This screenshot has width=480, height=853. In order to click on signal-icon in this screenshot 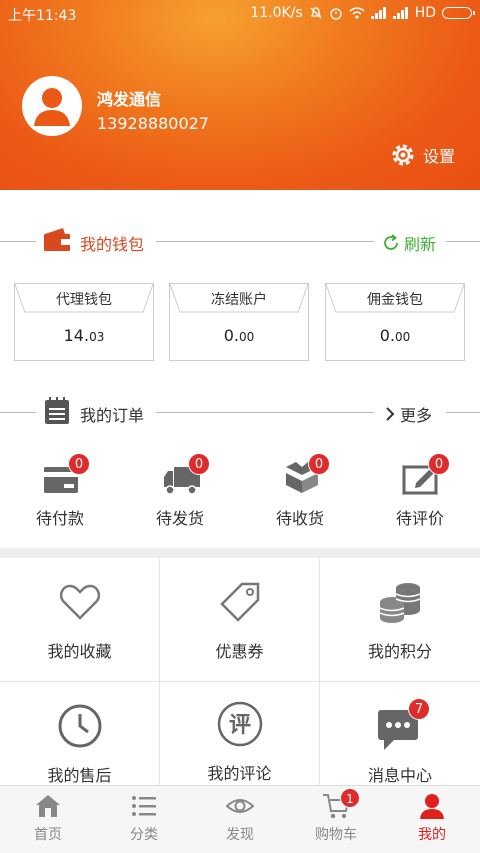, I will do `click(378, 13)`.